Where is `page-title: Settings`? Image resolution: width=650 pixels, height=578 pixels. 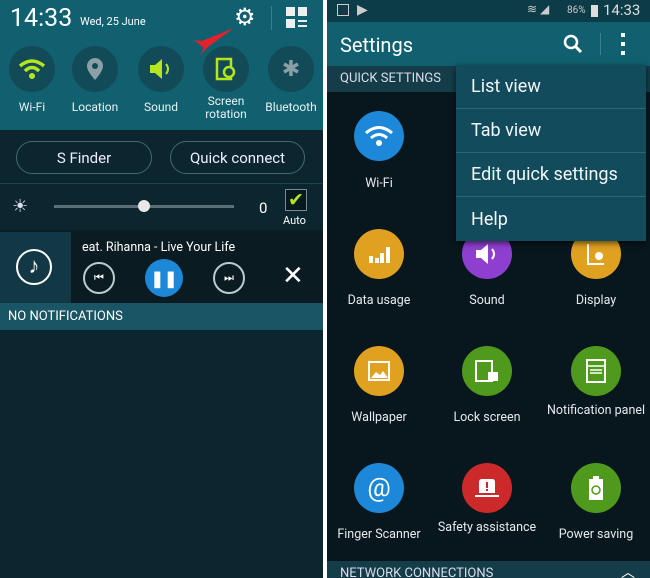 page-title: Settings is located at coordinates (377, 45).